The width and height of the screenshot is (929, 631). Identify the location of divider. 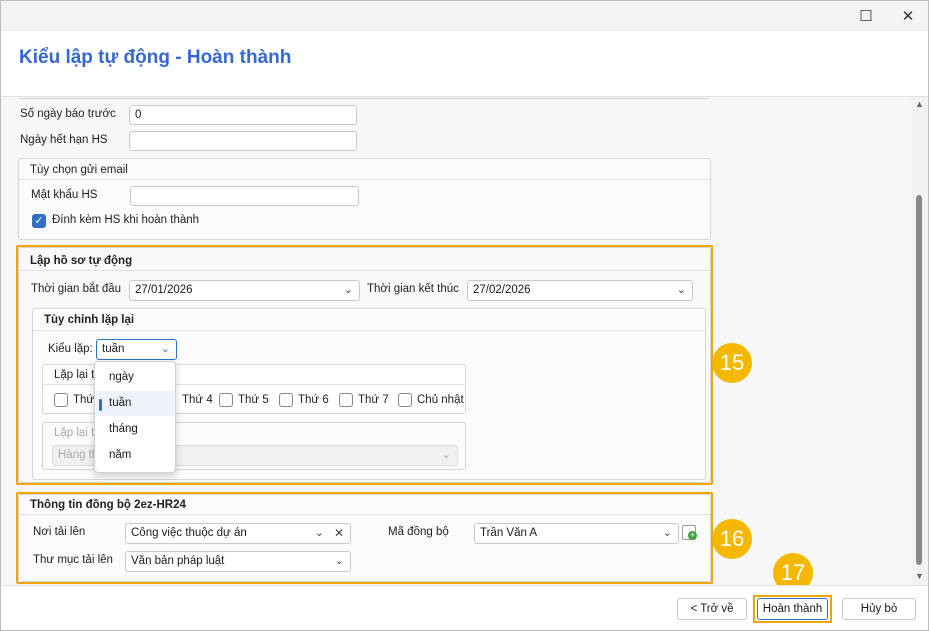
(364, 98).